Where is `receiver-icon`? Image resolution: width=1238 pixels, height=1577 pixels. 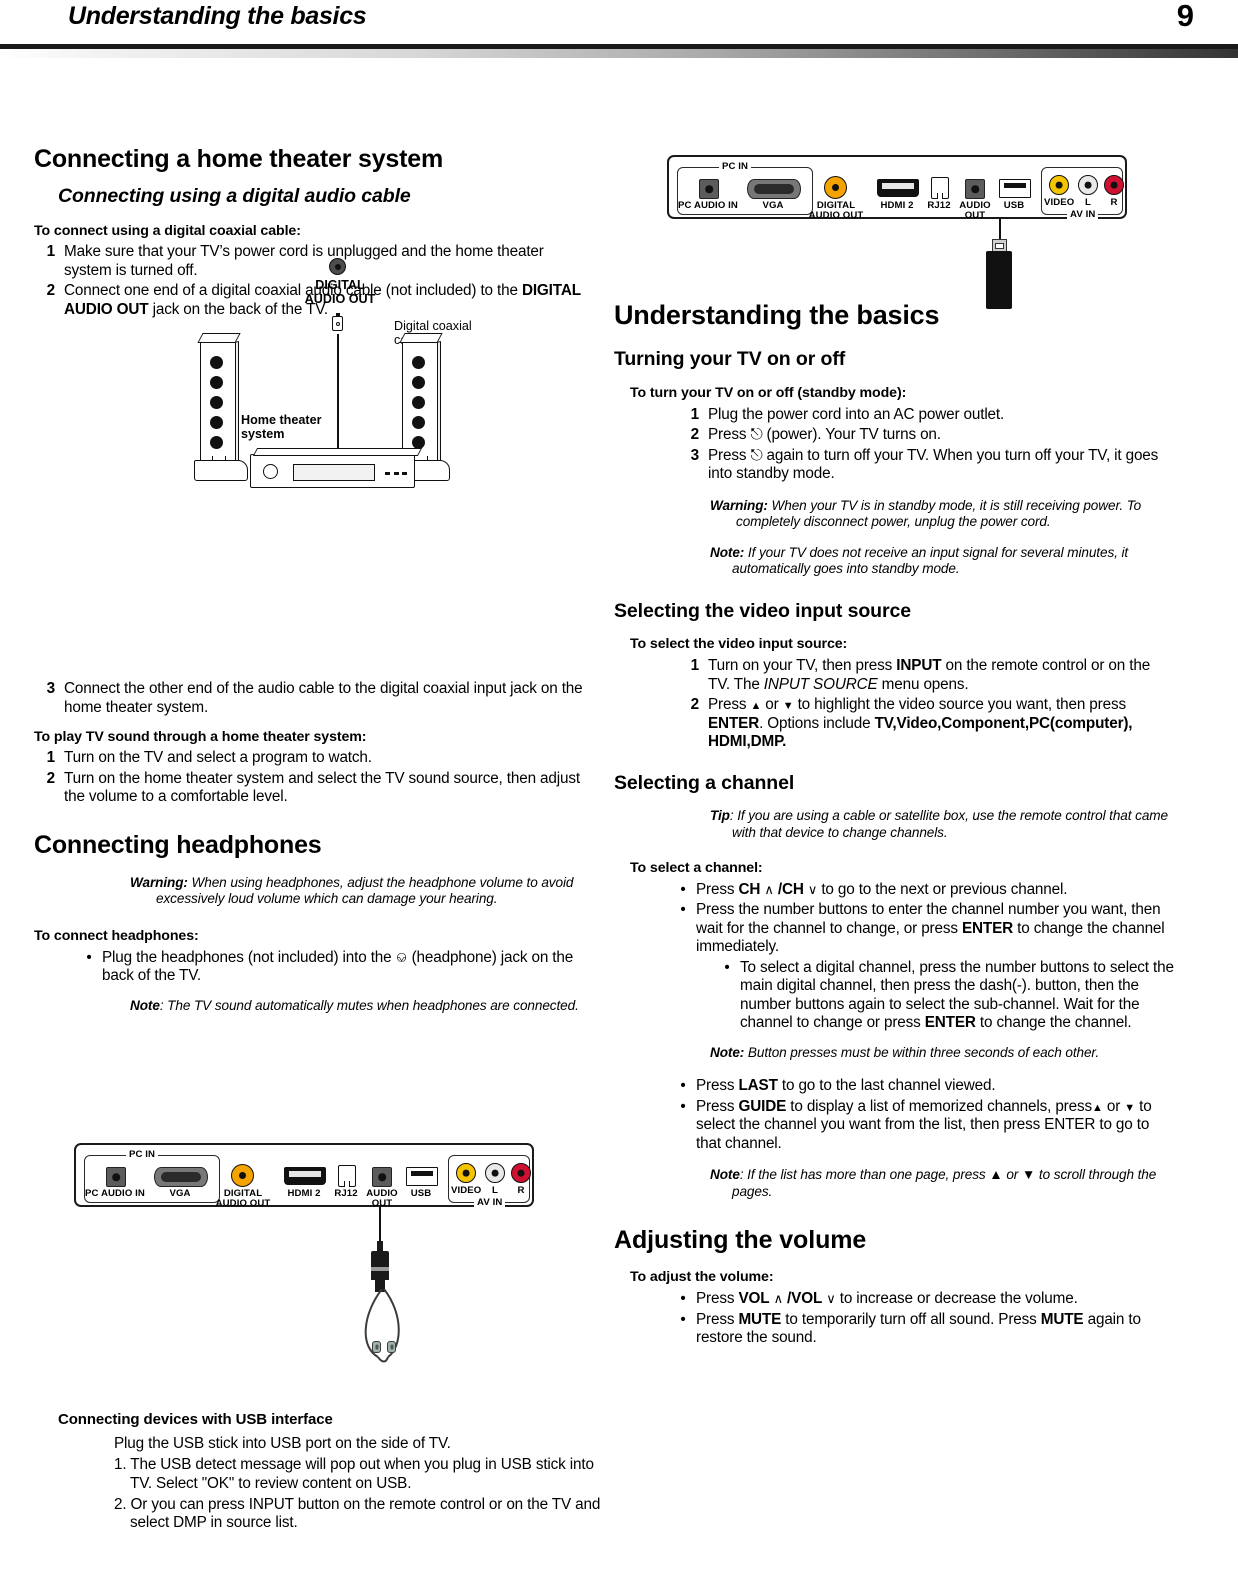 receiver-icon is located at coordinates (336, 468).